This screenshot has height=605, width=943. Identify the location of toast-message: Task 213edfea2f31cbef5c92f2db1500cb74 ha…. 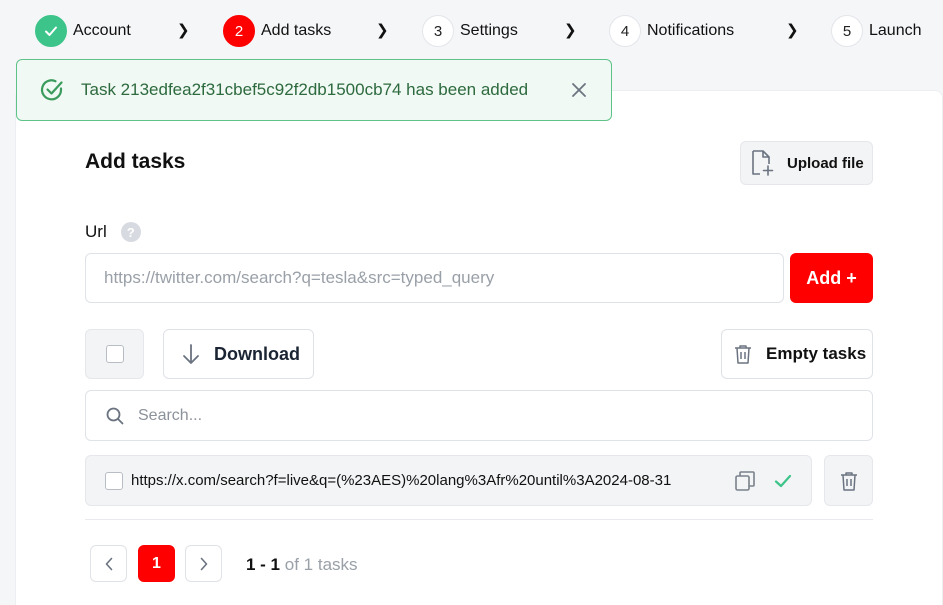
(305, 89).